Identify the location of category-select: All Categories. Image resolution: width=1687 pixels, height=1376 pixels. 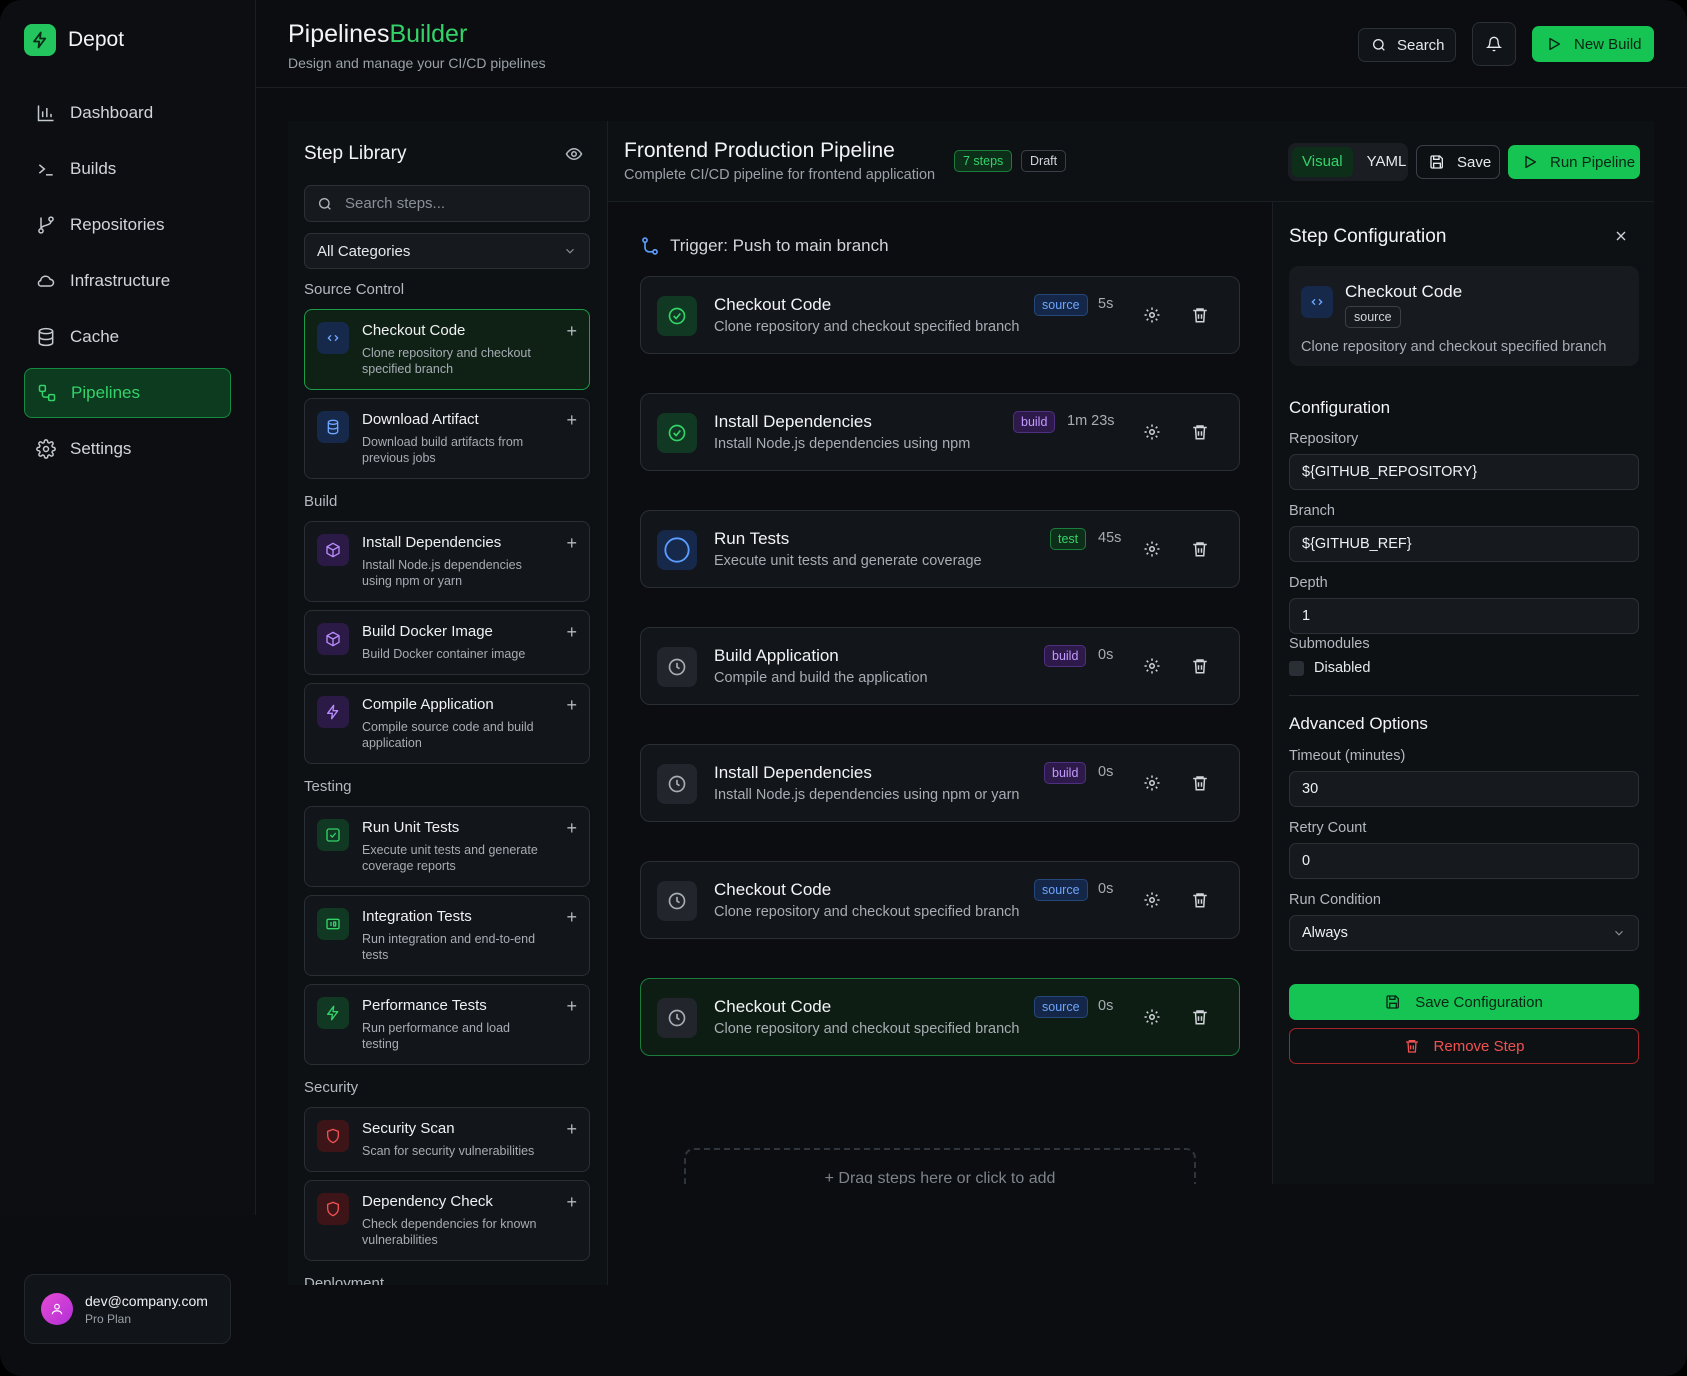
(447, 251).